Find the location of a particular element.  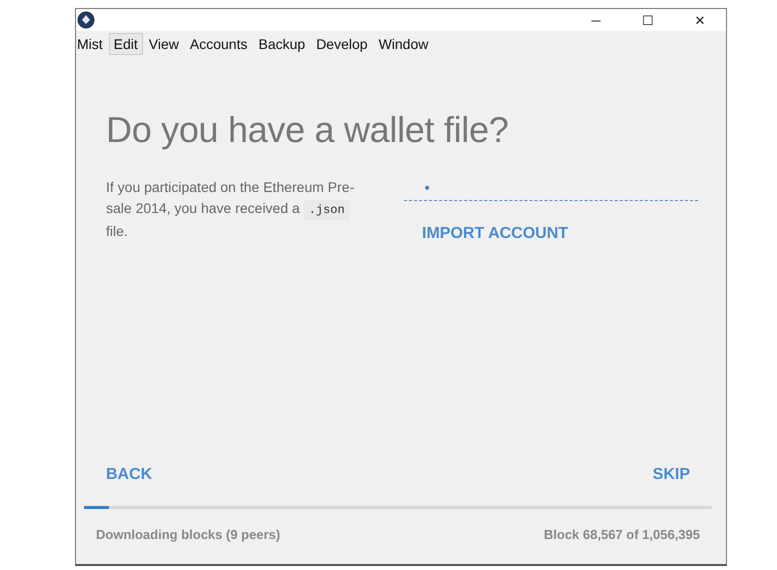

menu-item: Window is located at coordinates (404, 44).